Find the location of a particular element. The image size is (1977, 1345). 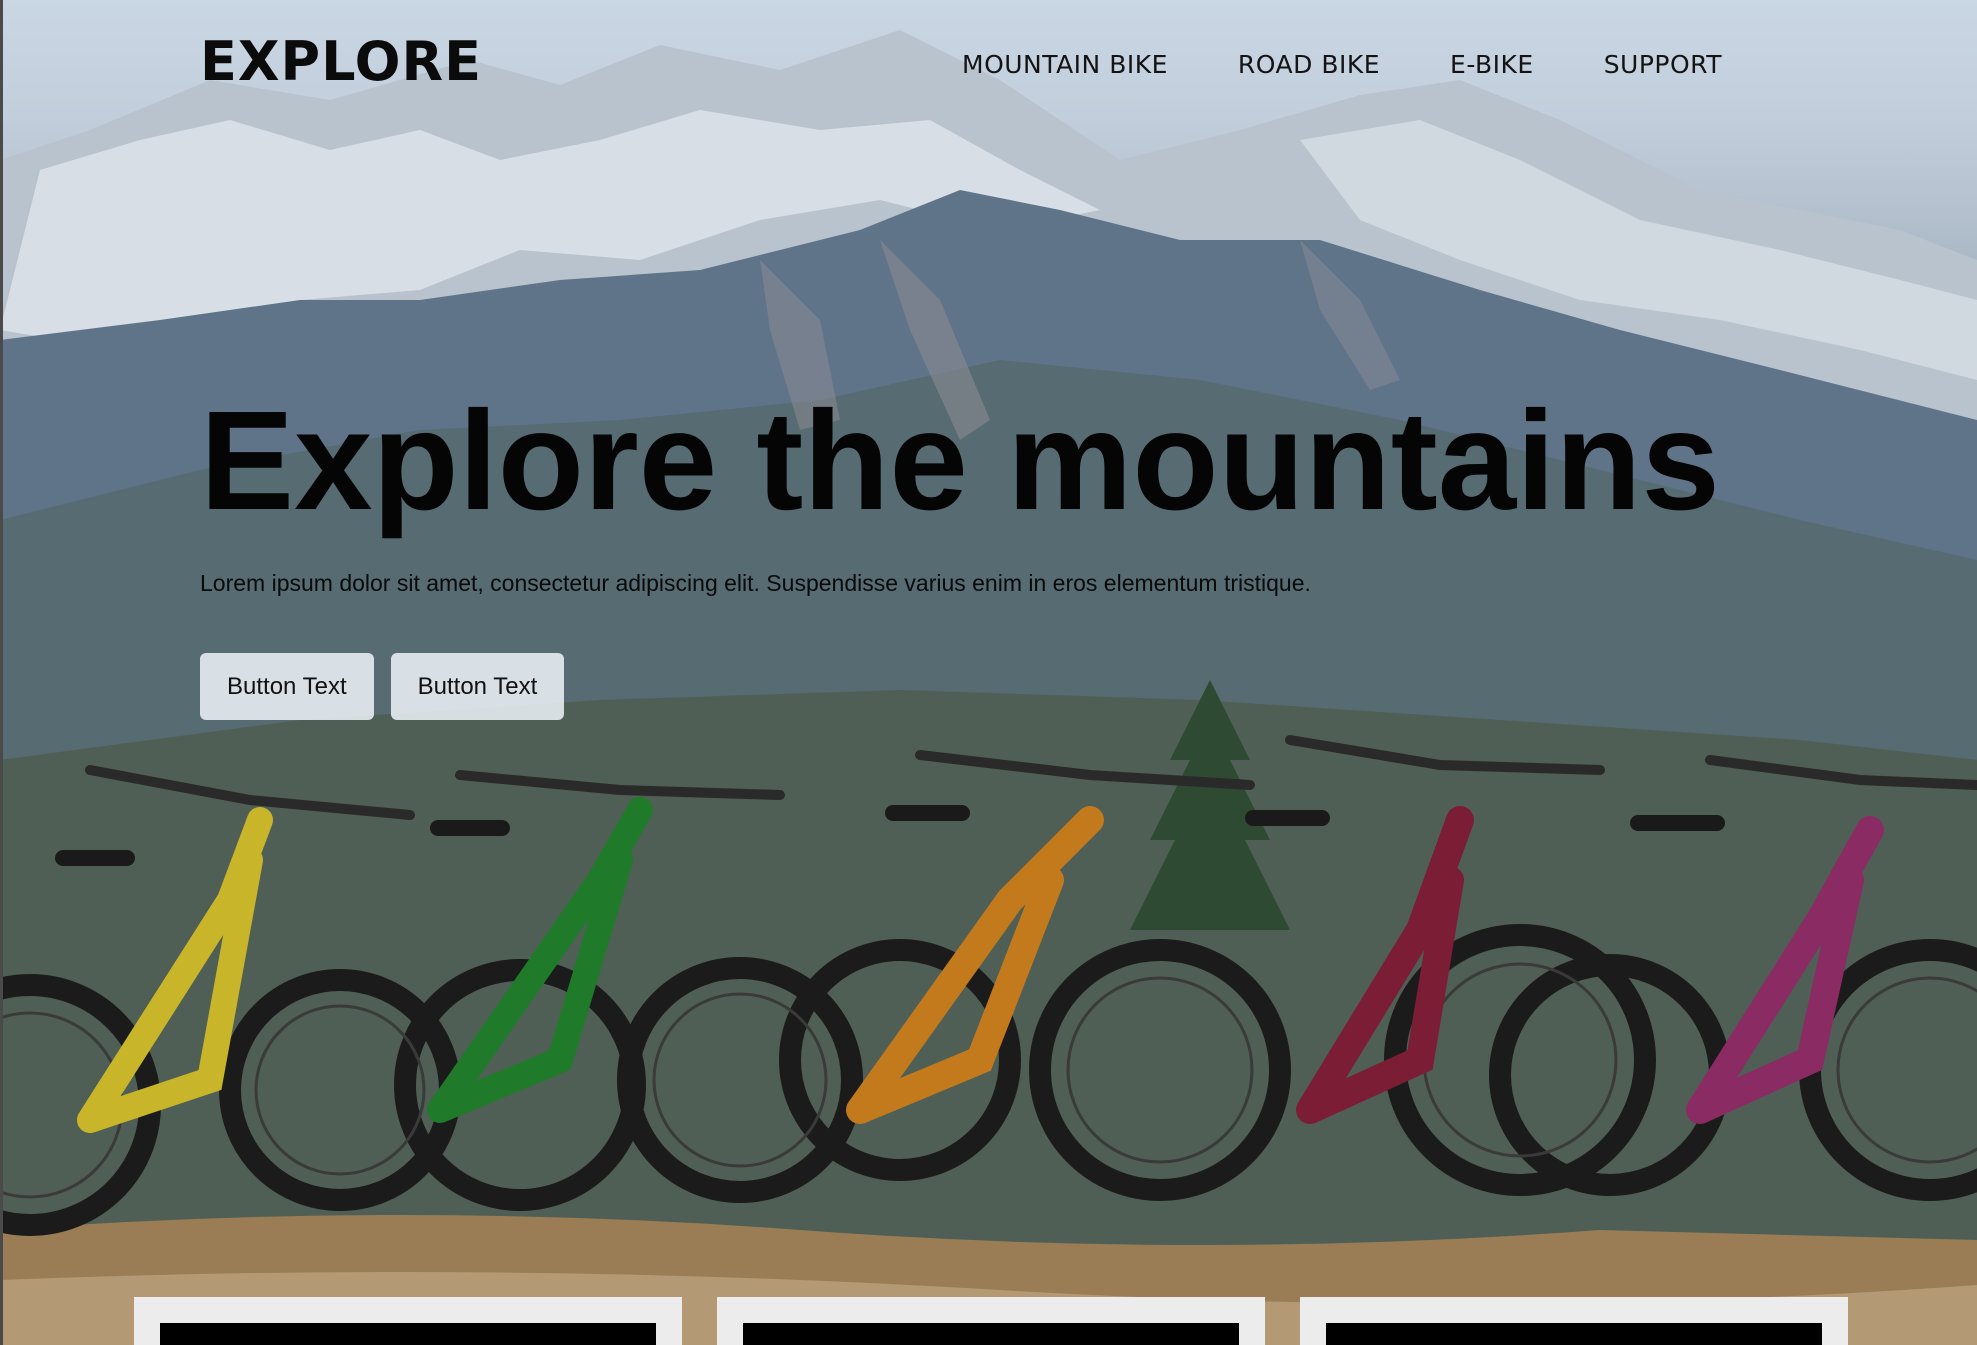

nav-link-support: SUPPORT is located at coordinates (1663, 64).